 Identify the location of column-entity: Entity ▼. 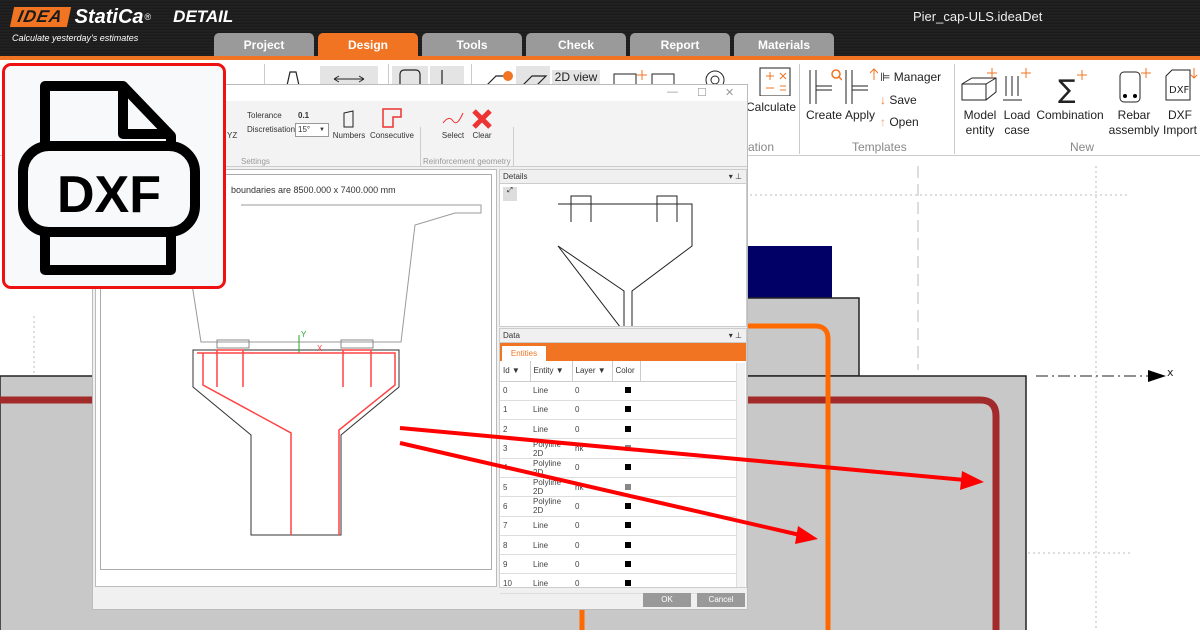
(551, 371).